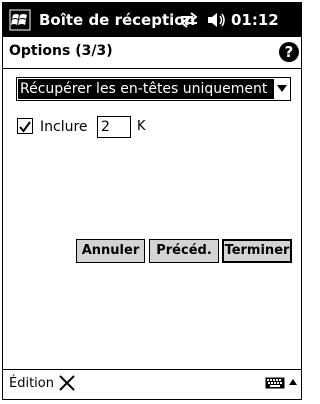  I want to click on checkmark-icon, so click(25, 127).